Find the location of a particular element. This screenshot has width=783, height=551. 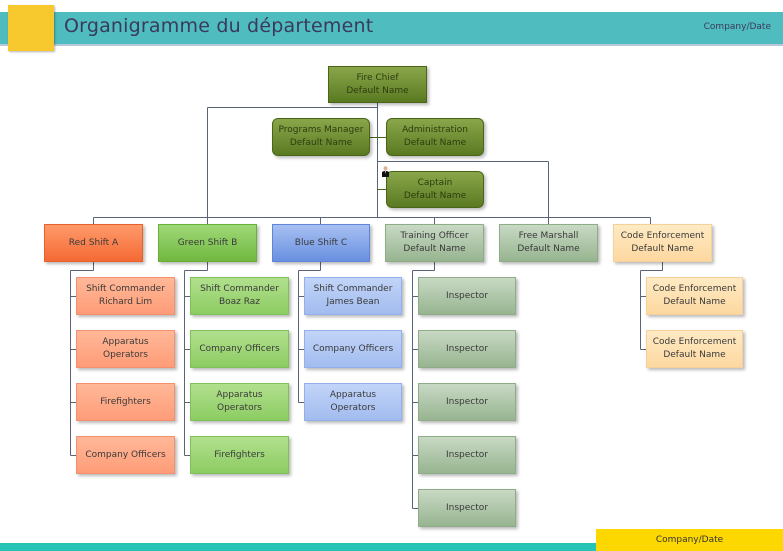

node-line2: James Bean is located at coordinates (353, 302).